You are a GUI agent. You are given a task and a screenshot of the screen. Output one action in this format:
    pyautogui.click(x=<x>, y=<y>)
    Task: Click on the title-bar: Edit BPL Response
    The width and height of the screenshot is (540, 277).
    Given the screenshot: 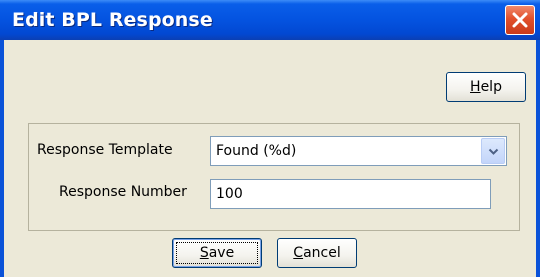 What is the action you would take?
    pyautogui.click(x=270, y=20)
    